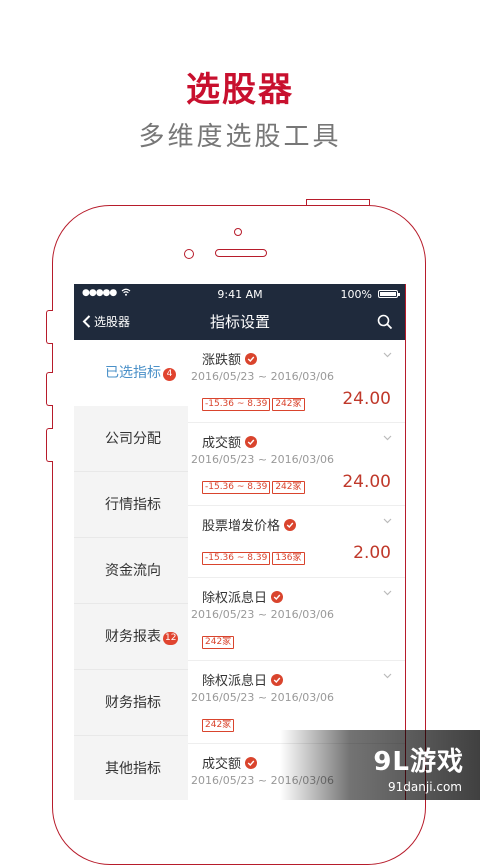  I want to click on search-icon, so click(385, 322).